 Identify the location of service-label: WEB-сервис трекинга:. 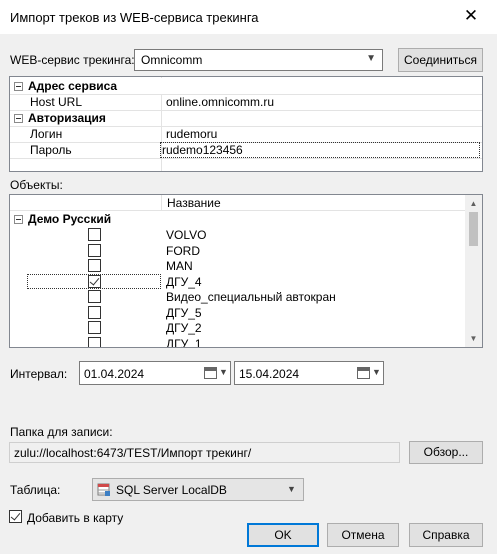
(72, 60).